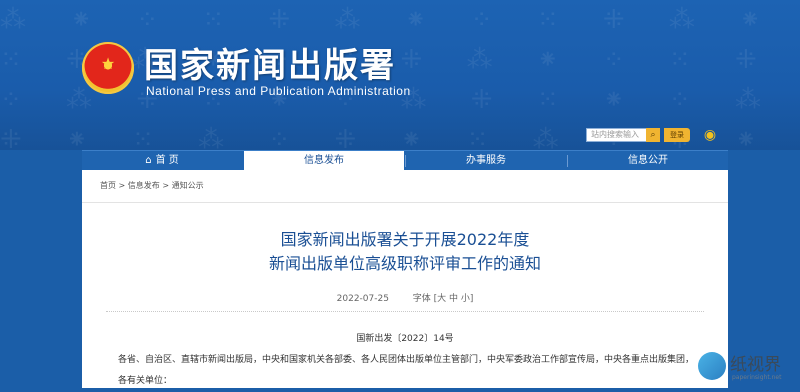 This screenshot has width=800, height=392. I want to click on meta-divider, so click(405, 311).